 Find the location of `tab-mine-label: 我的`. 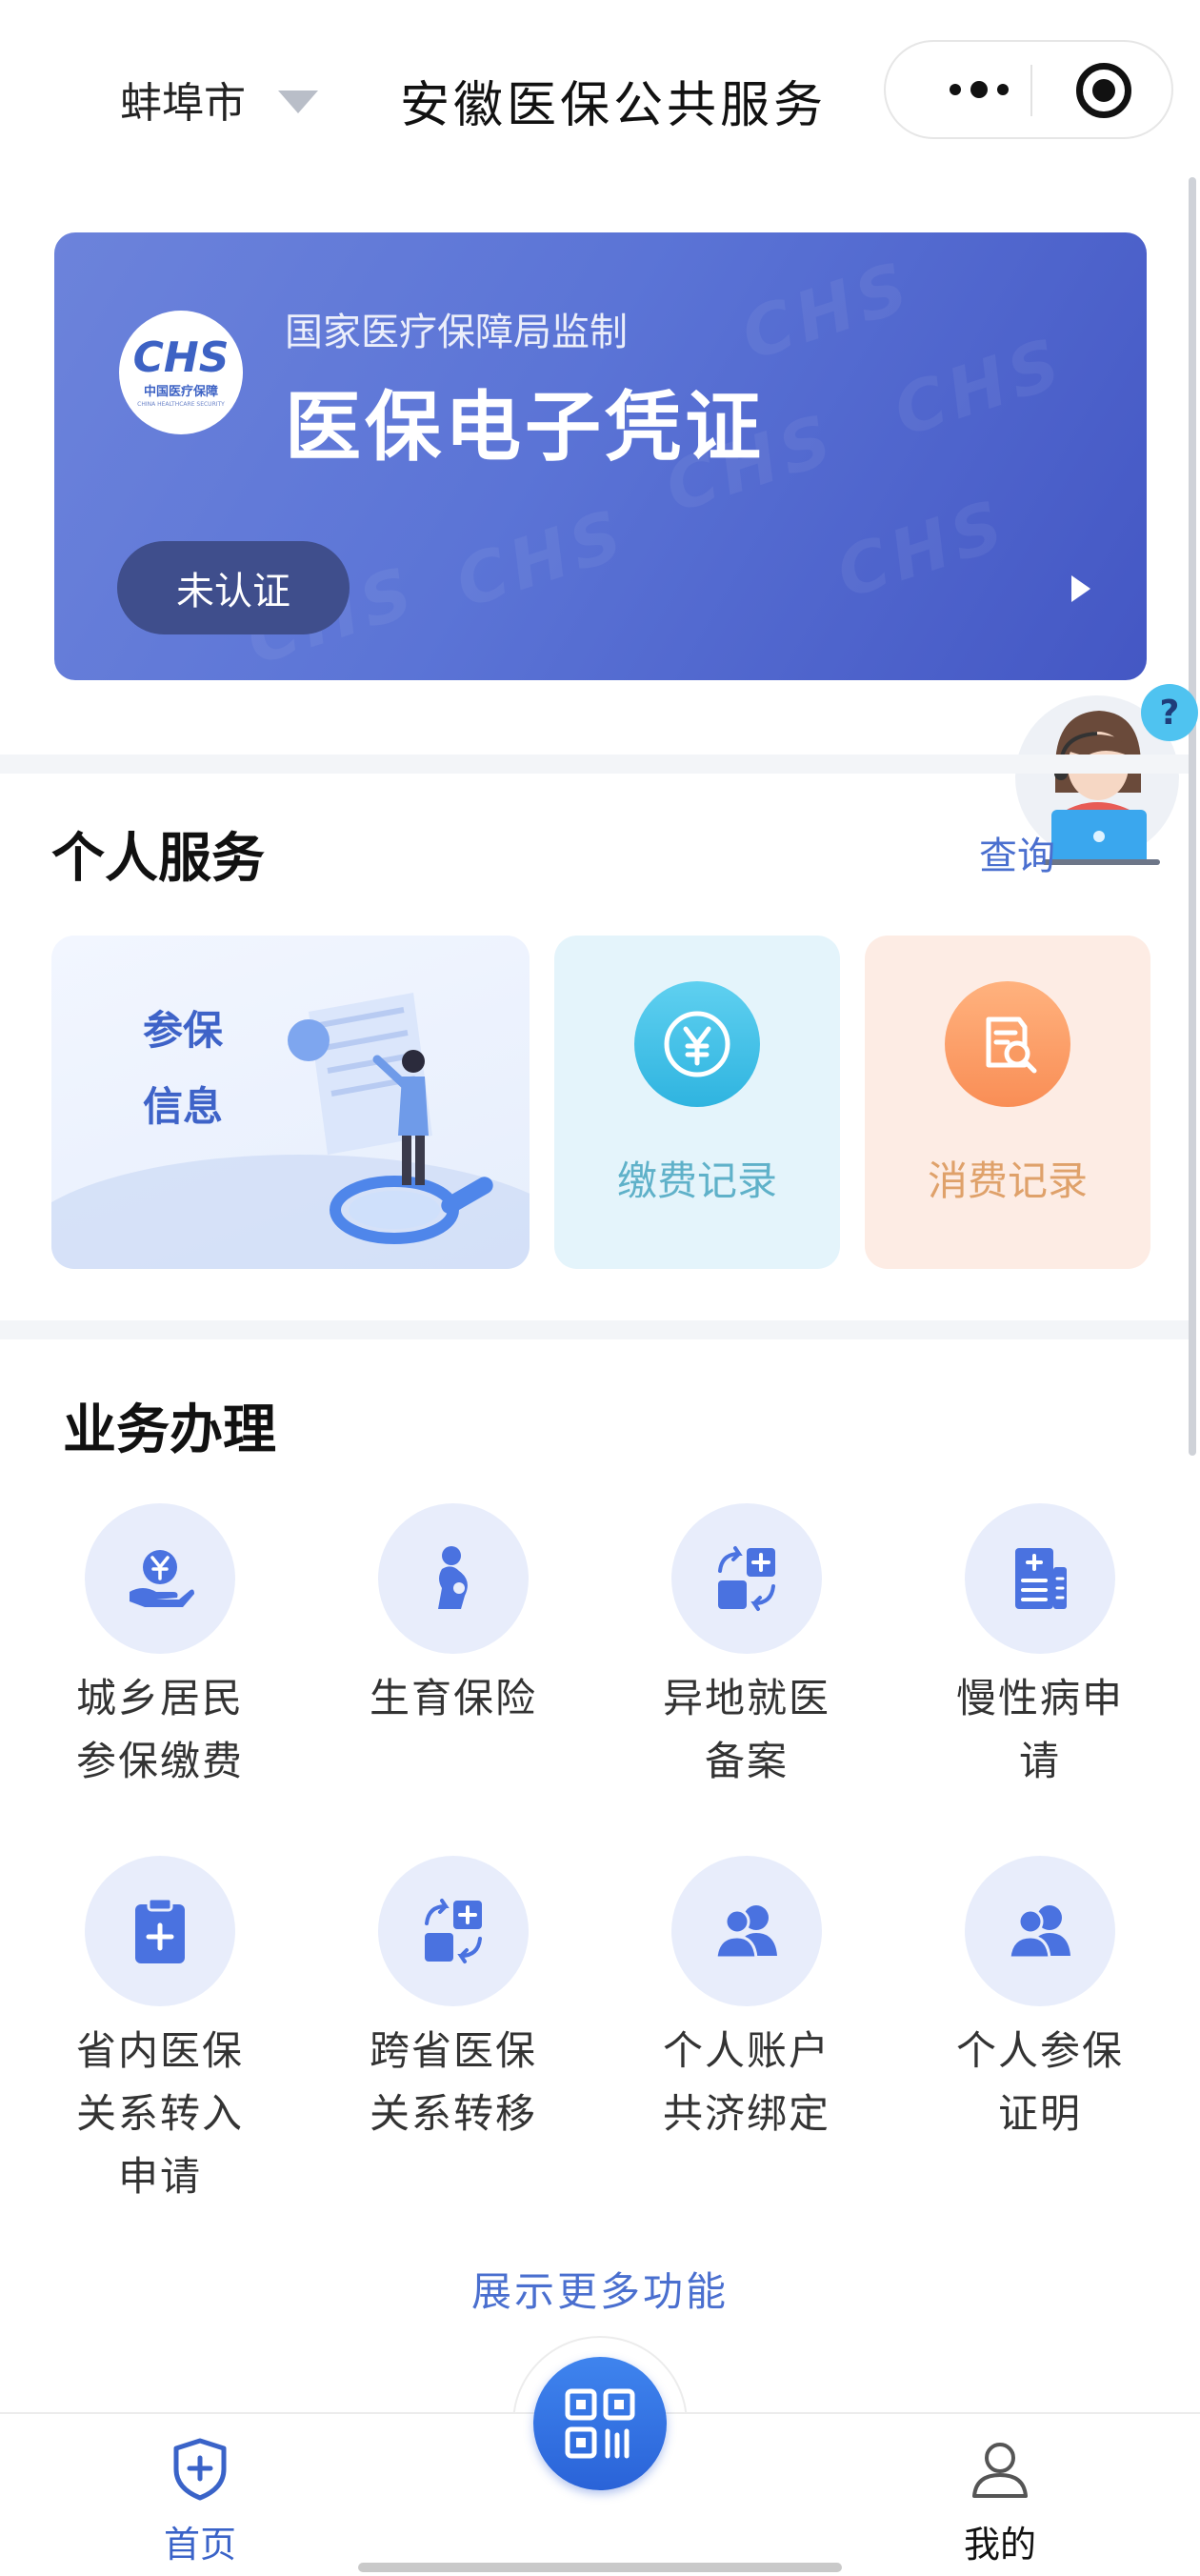

tab-mine-label: 我的 is located at coordinates (1000, 2545).